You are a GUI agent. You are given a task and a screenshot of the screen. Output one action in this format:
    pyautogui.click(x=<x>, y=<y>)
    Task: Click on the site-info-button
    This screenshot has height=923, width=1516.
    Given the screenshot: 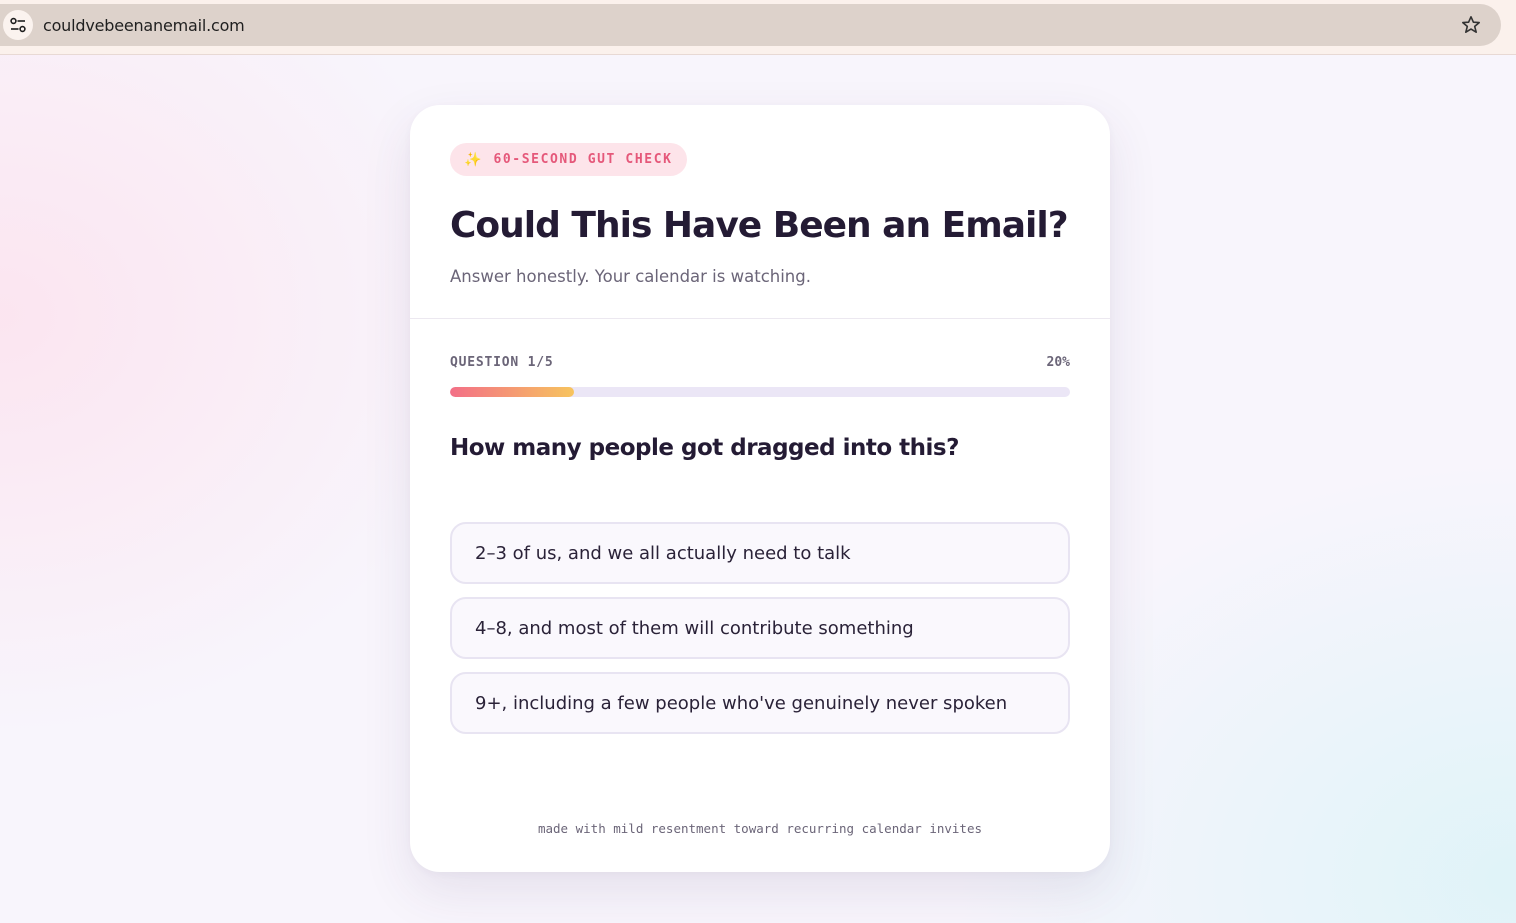 What is the action you would take?
    pyautogui.click(x=18, y=25)
    